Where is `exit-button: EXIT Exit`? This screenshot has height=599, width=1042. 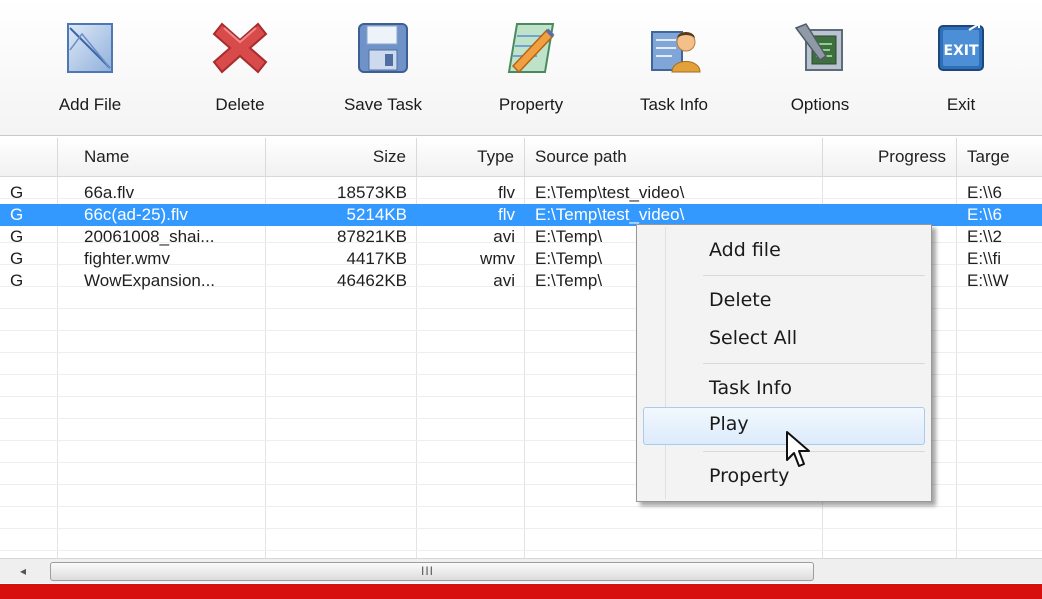
exit-button: EXIT Exit is located at coordinates (961, 67).